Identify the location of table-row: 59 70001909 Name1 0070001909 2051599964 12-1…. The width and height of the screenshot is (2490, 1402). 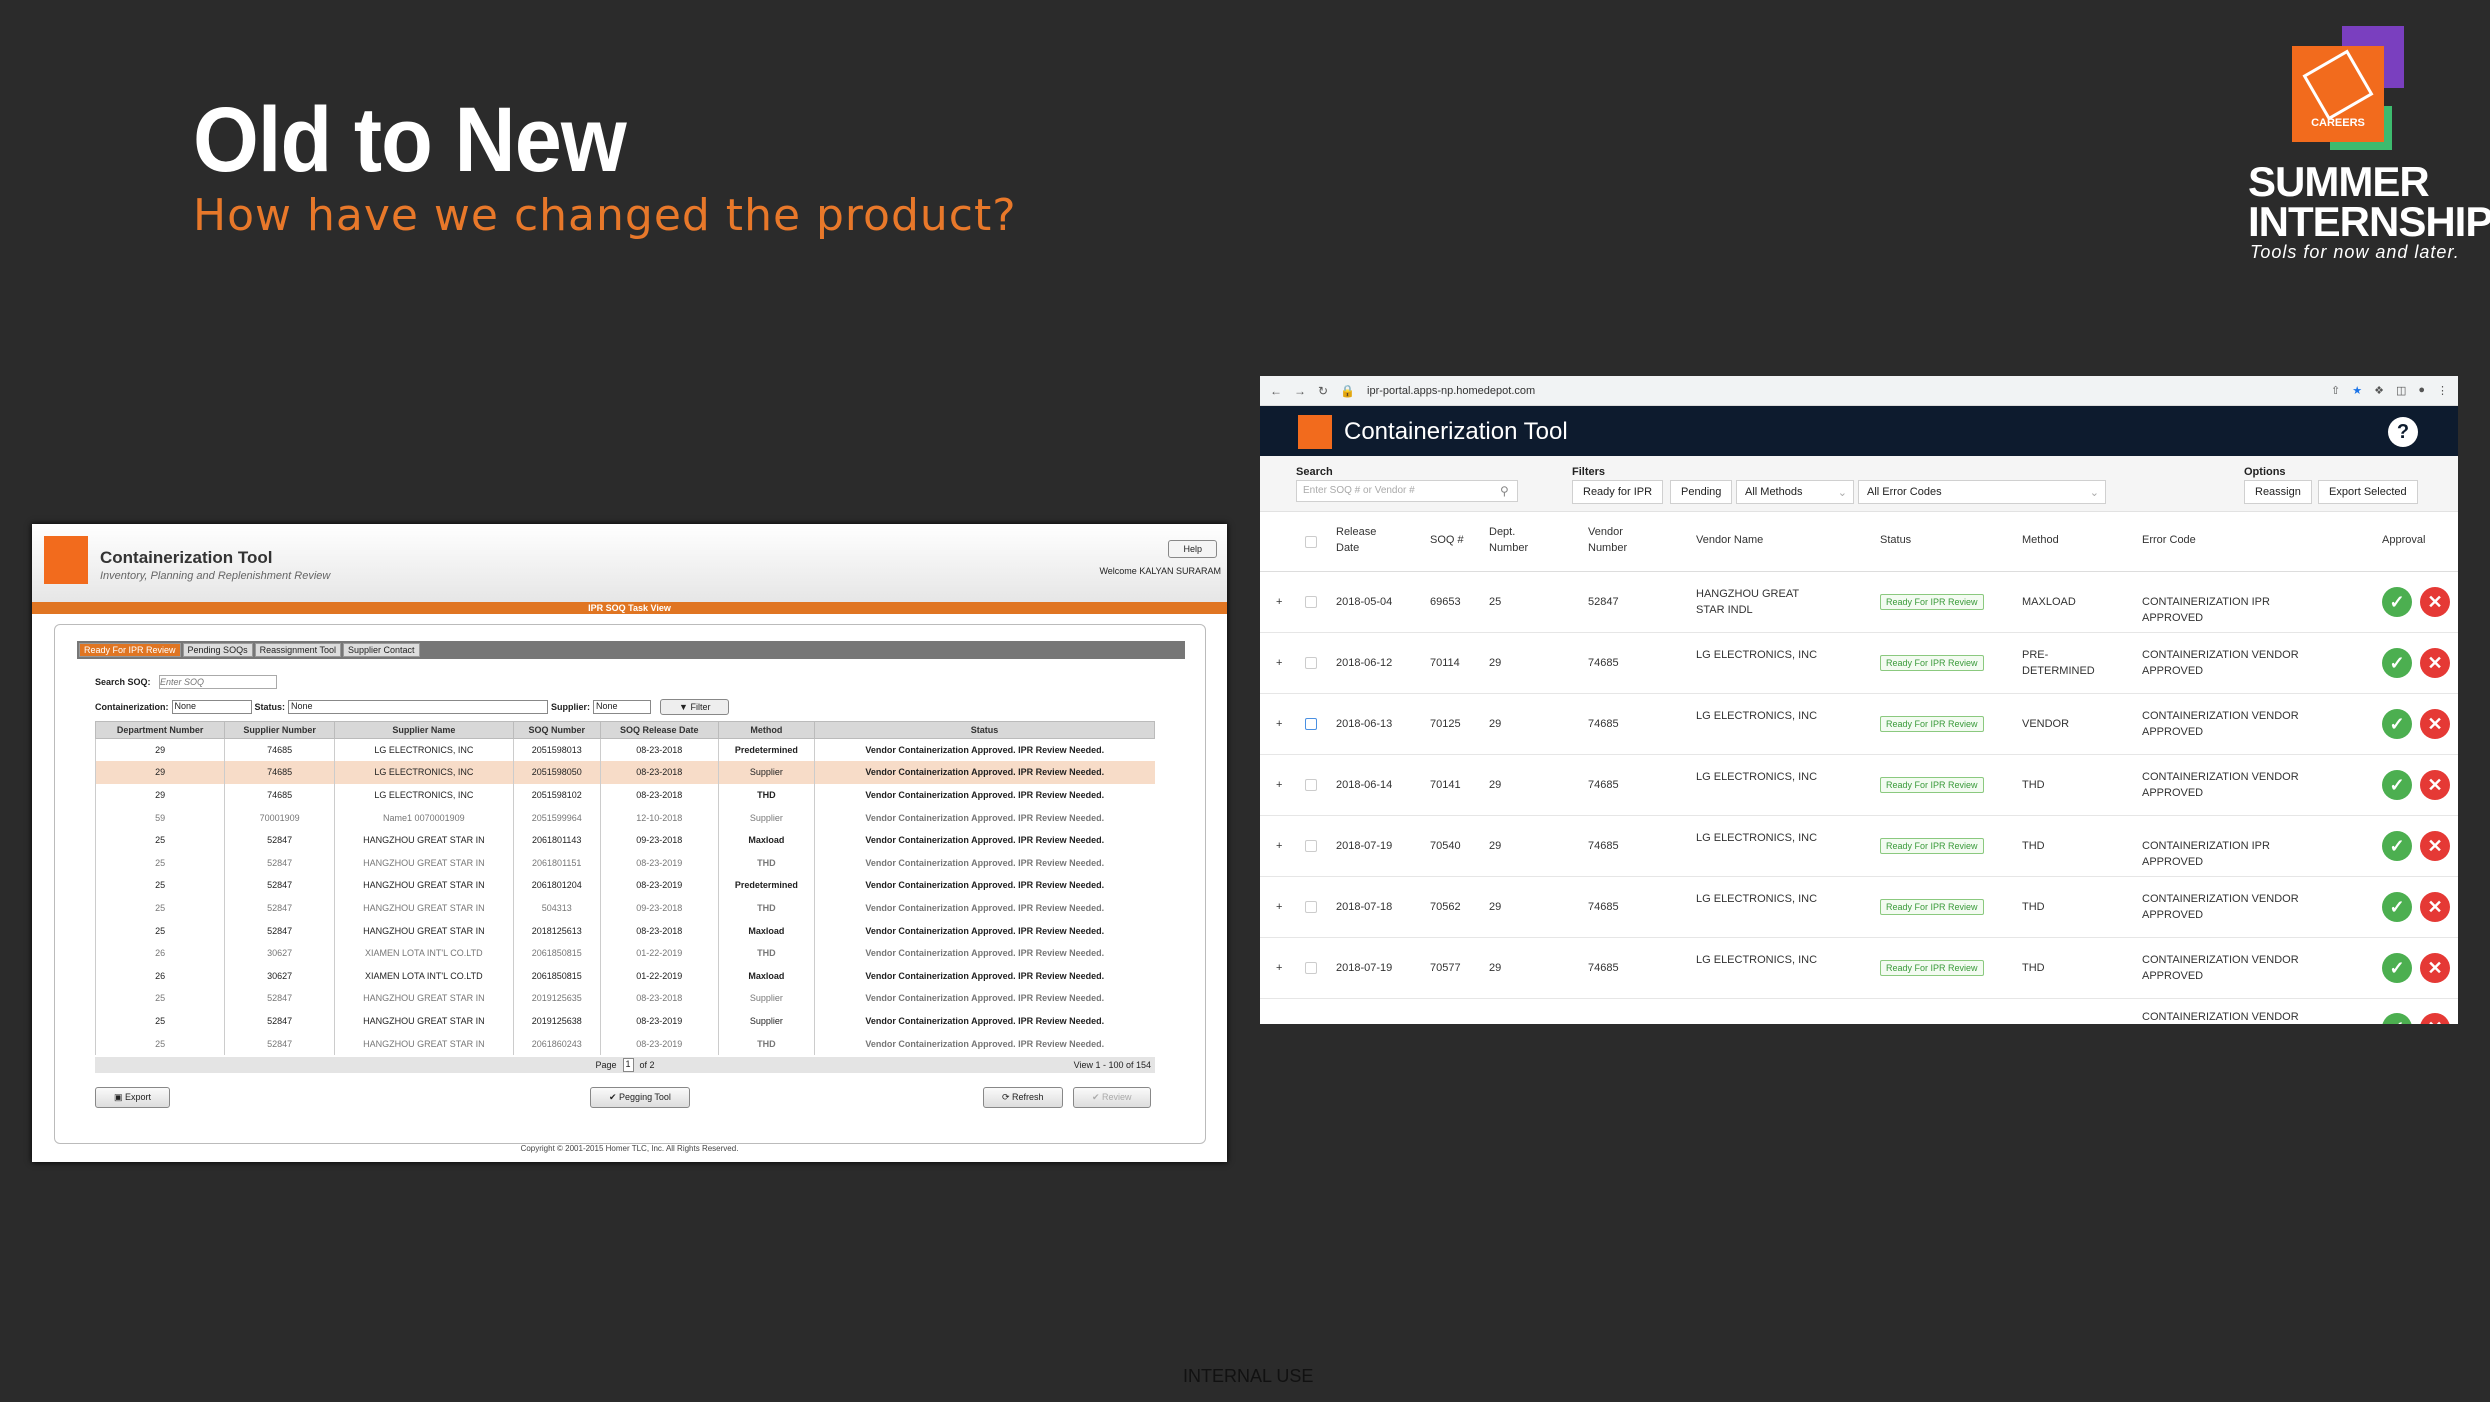
(624, 817).